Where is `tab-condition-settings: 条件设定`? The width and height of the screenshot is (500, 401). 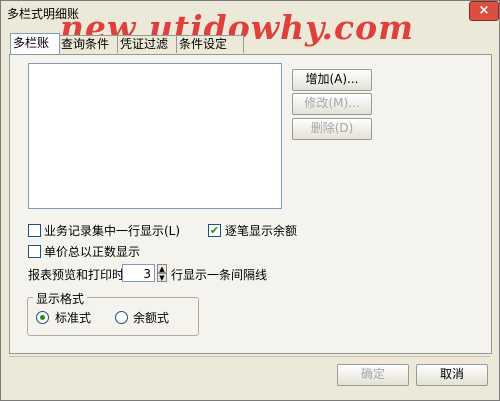 tab-condition-settings: 条件设定 is located at coordinates (210, 44).